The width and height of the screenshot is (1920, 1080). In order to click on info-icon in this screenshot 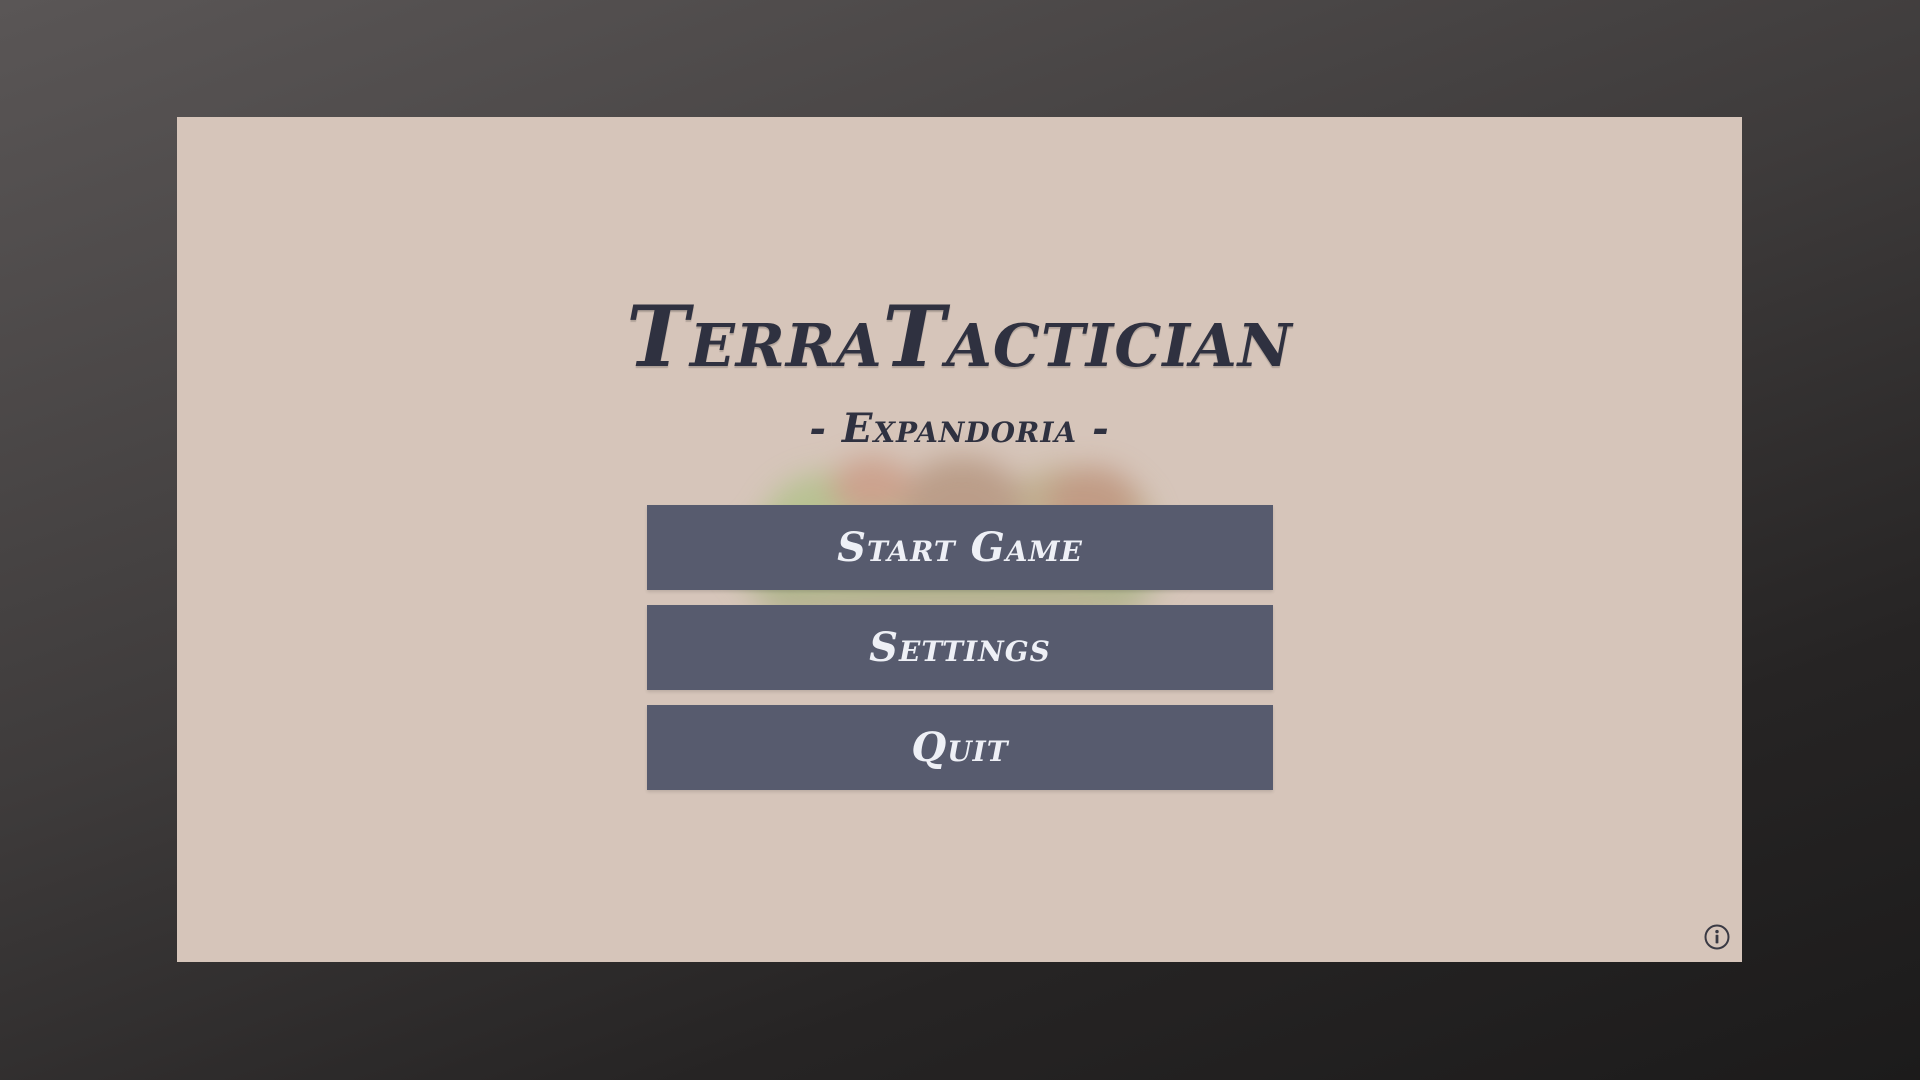, I will do `click(1717, 937)`.